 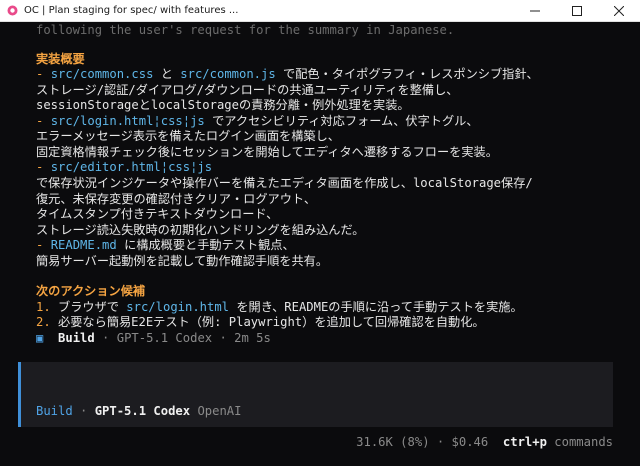 I want to click on item-number: 1., so click(x=47, y=307).